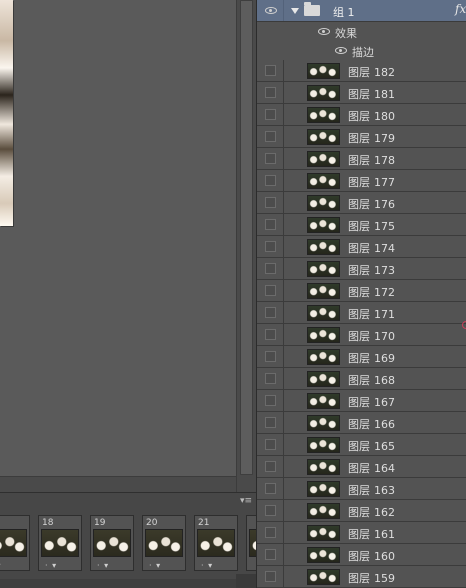  I want to click on layer-row: 图层 170, so click(361, 335).